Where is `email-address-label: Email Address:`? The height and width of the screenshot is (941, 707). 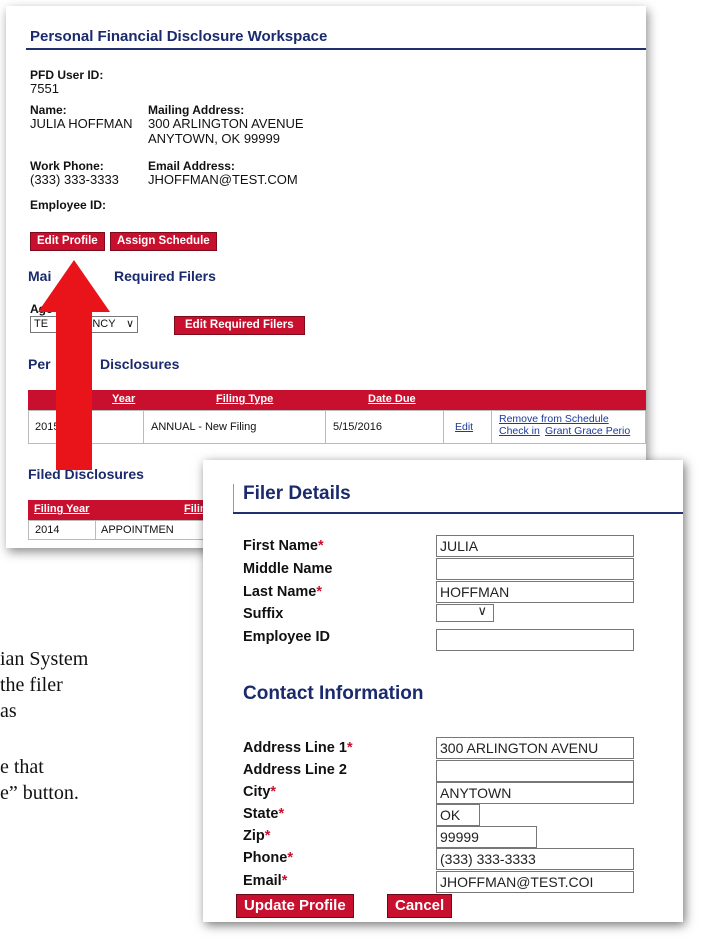
email-address-label: Email Address: is located at coordinates (191, 166).